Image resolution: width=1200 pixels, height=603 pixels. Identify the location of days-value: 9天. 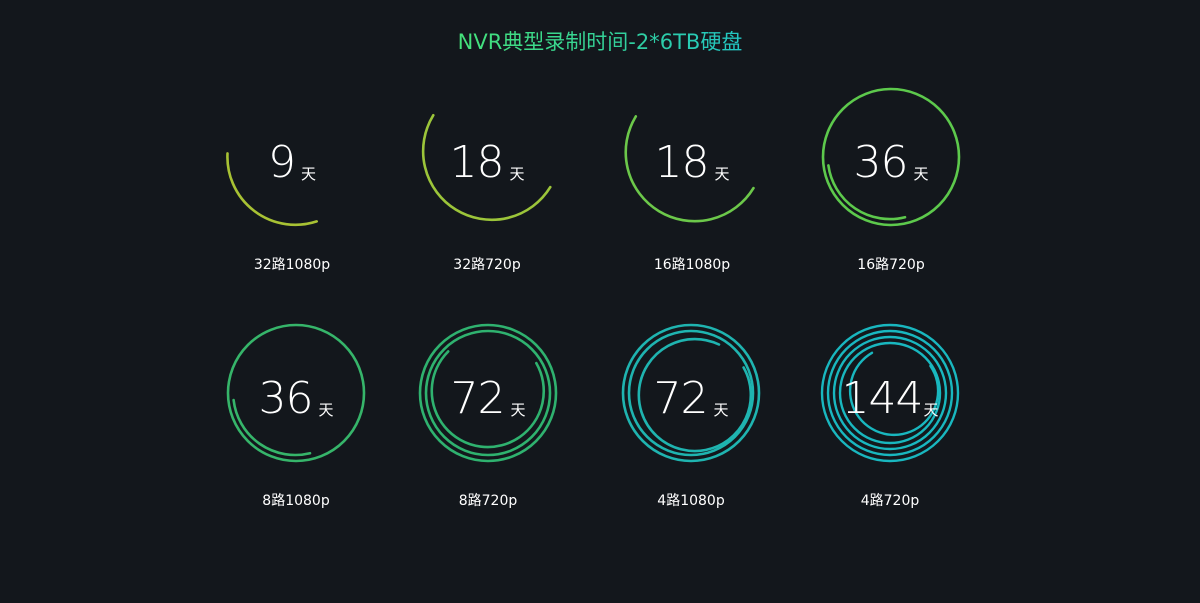
(291, 162).